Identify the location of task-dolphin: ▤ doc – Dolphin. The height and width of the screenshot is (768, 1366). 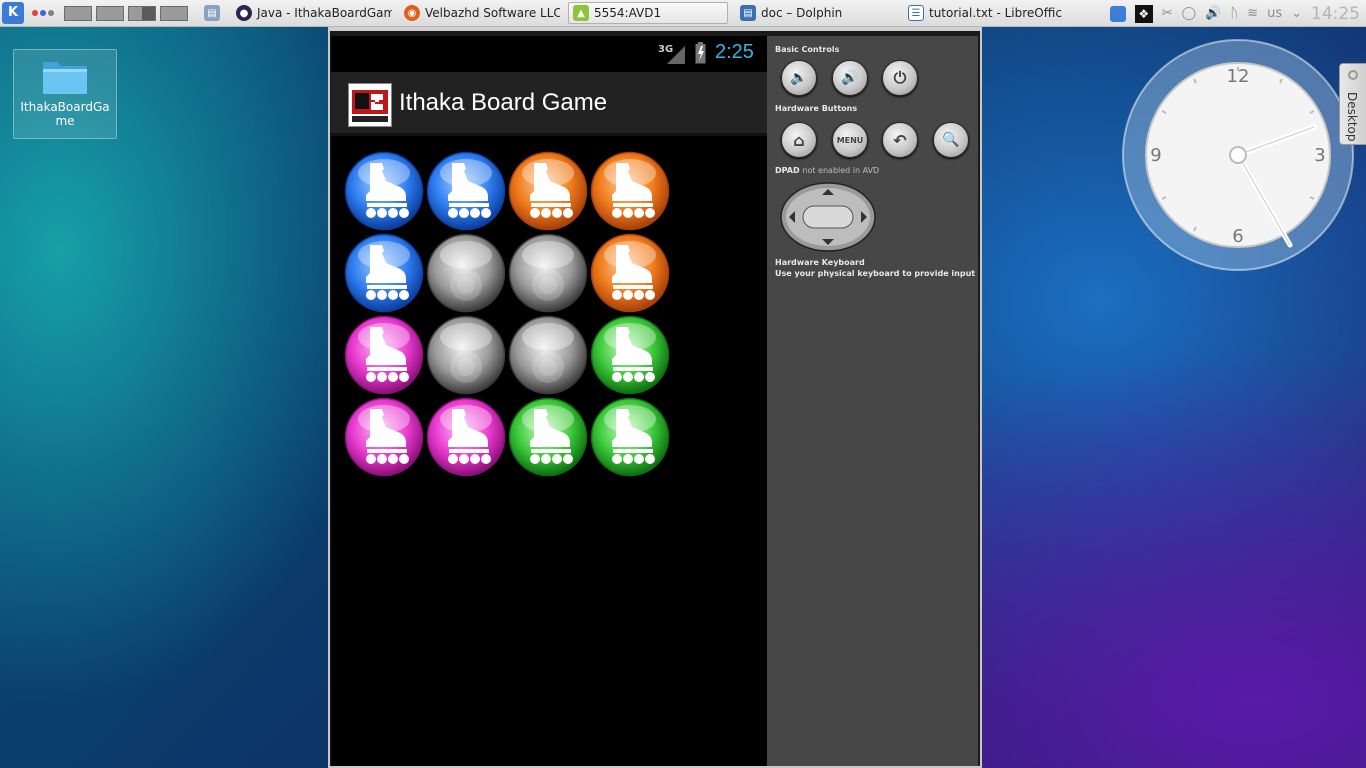
(816, 13).